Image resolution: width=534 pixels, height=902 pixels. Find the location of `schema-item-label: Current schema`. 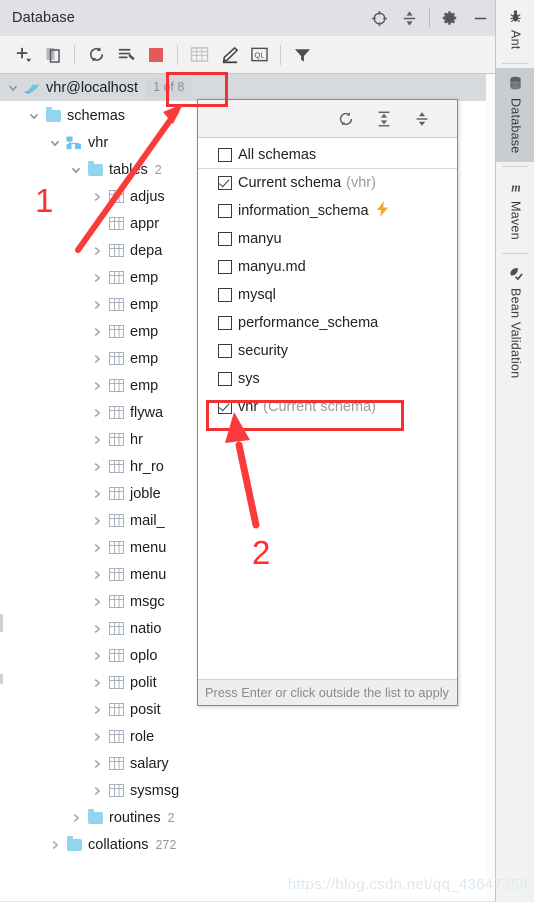

schema-item-label: Current schema is located at coordinates (290, 183).